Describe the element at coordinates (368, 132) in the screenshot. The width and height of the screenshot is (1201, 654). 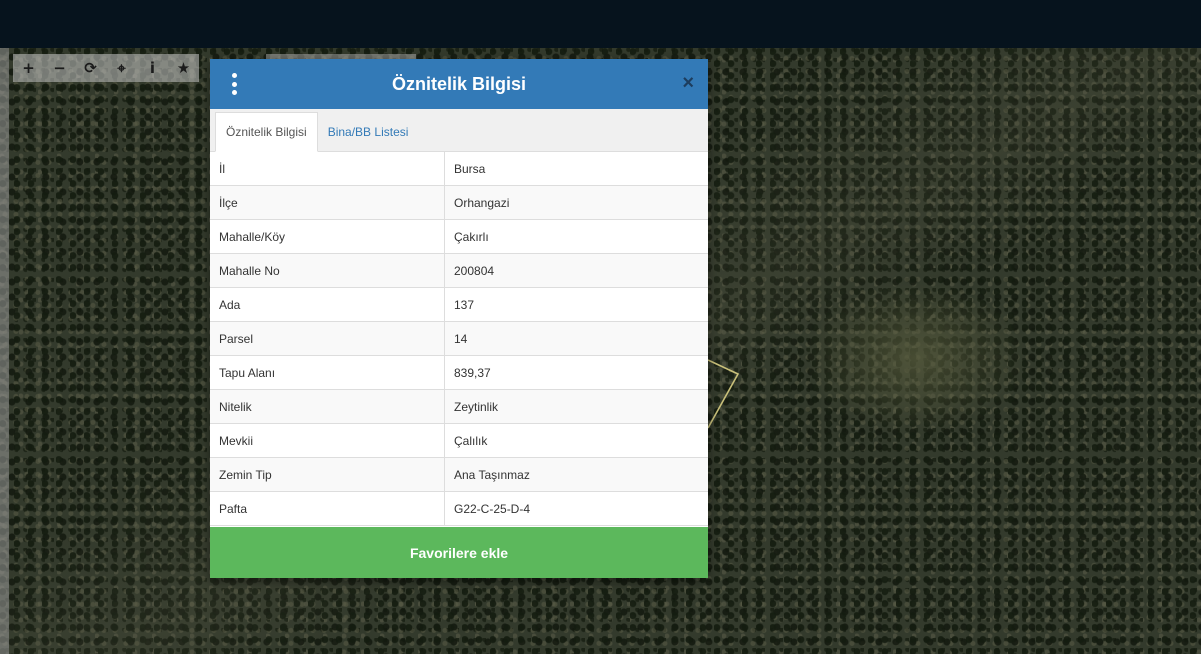
I see `tab-building-list: Bina/BB Listesi` at that location.